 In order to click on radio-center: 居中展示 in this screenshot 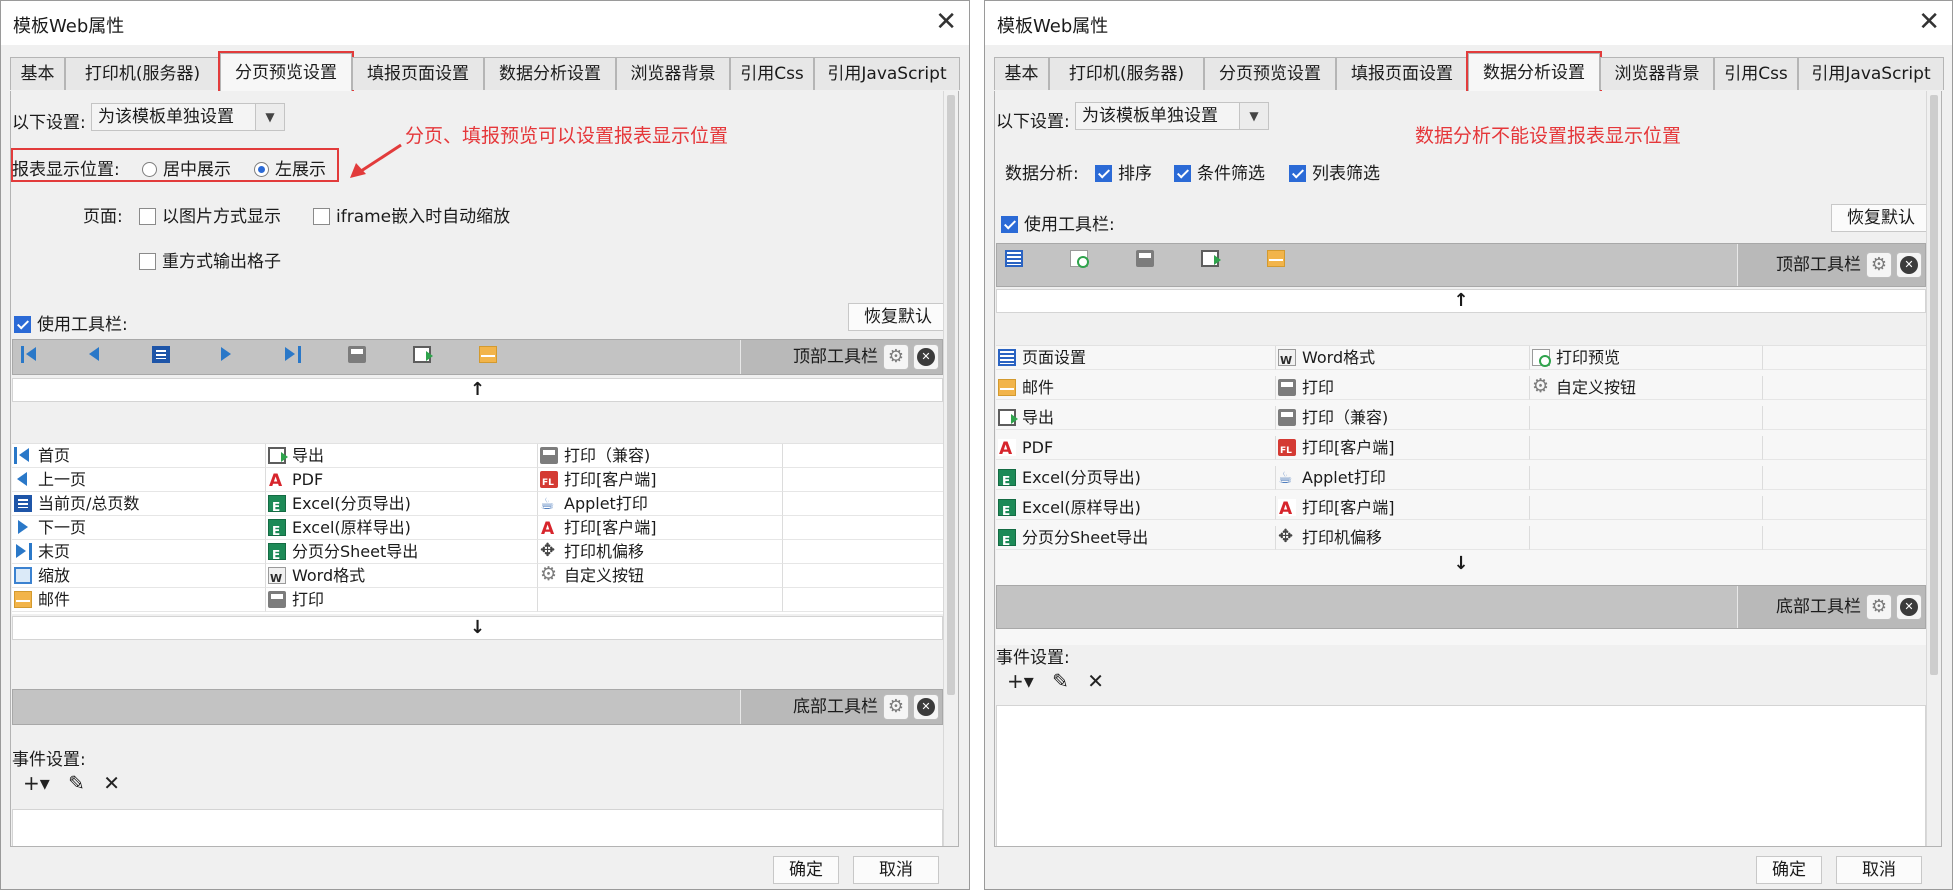, I will do `click(186, 167)`.